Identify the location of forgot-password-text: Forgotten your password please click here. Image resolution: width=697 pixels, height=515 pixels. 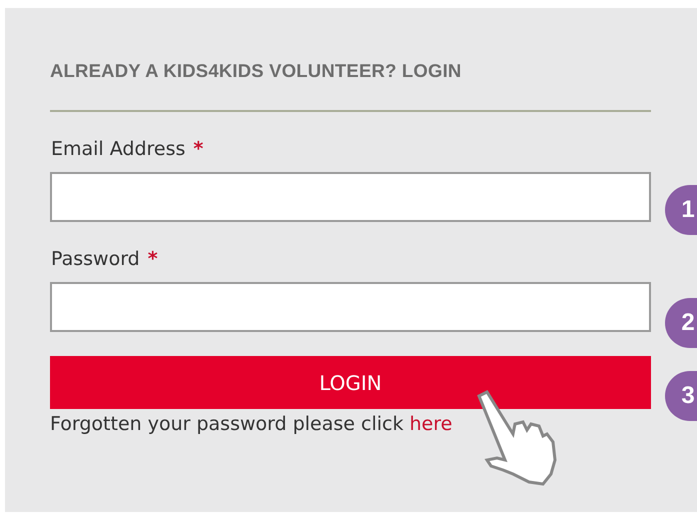
(252, 424).